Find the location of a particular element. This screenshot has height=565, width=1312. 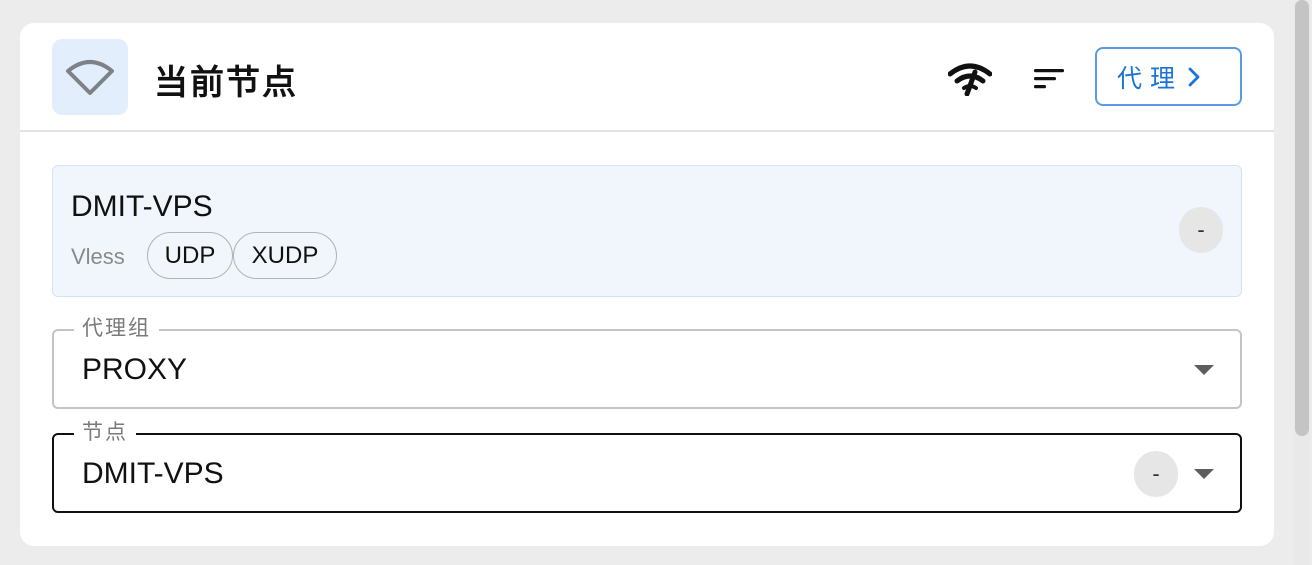

node-select: 节点 DMIT-VPS - is located at coordinates (647, 466).